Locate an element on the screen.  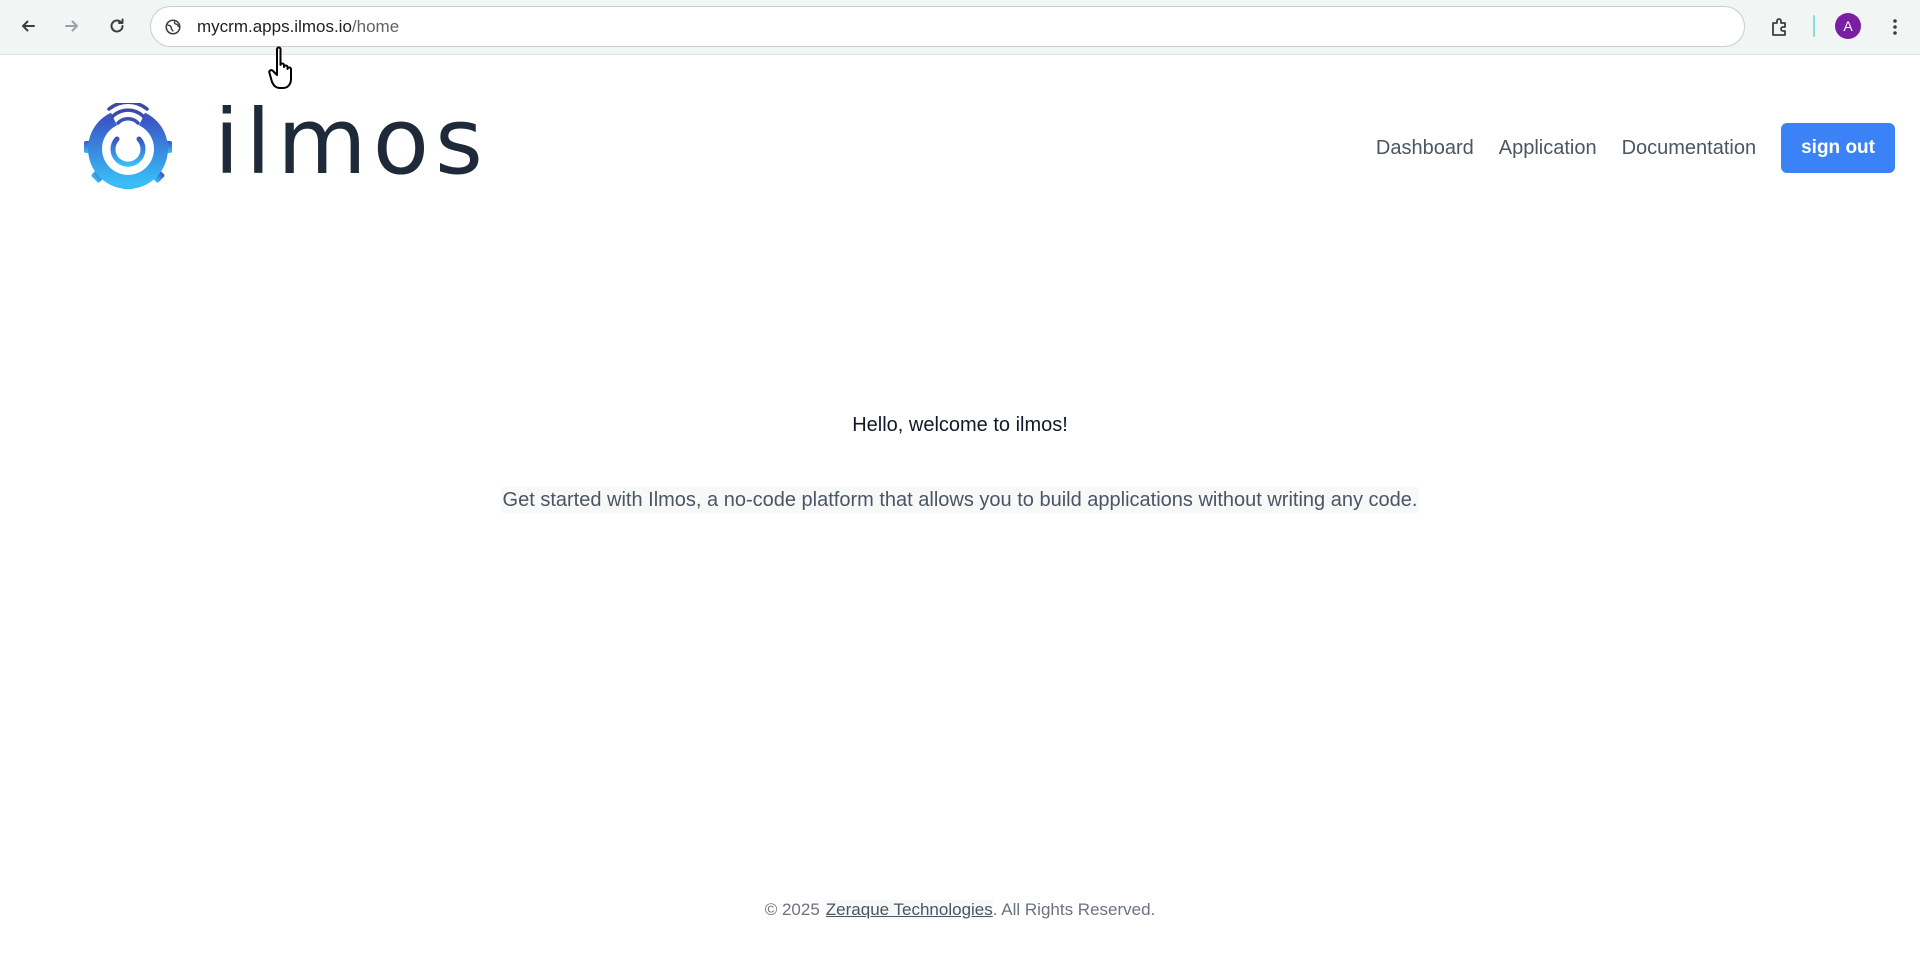
copyright-text: © 2025 is located at coordinates (792, 909).